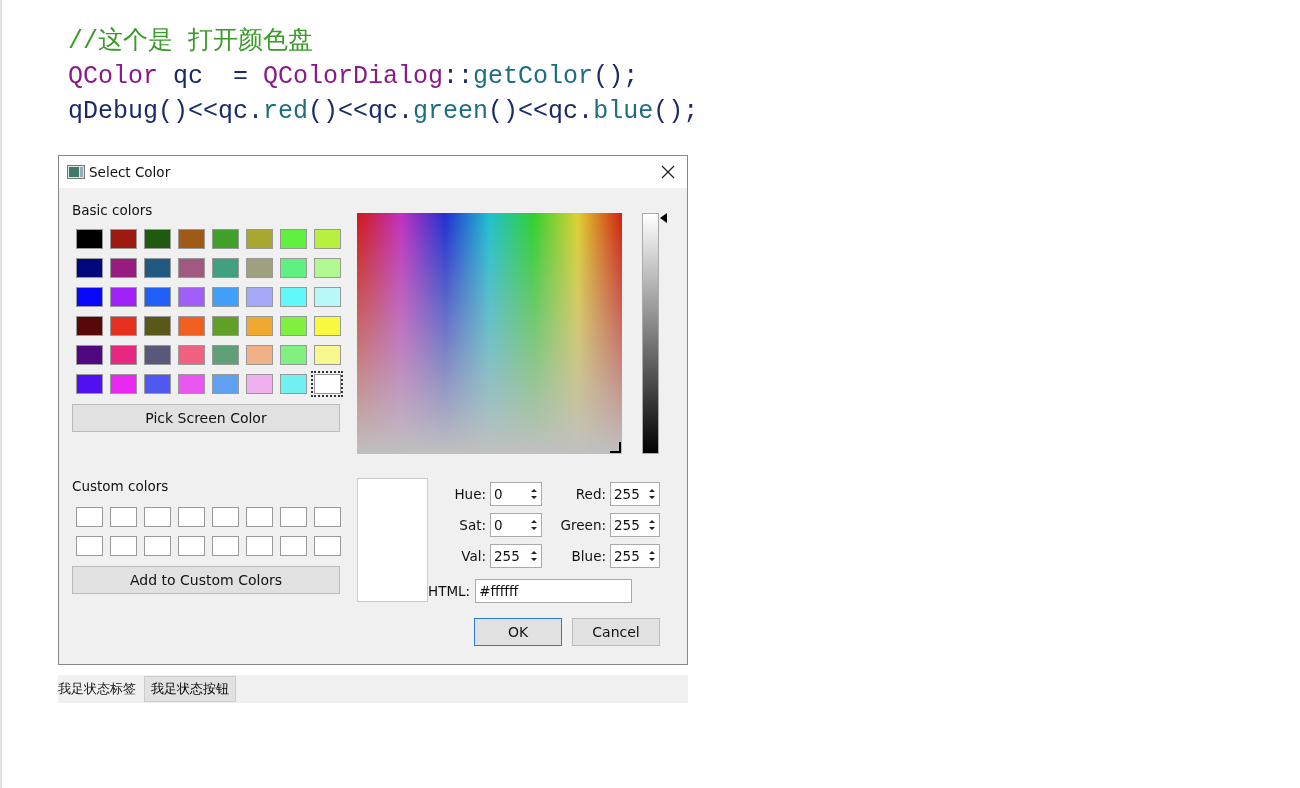 This screenshot has width=1300, height=788. What do you see at coordinates (470, 493) in the screenshot?
I see `field-label: Hue:` at bounding box center [470, 493].